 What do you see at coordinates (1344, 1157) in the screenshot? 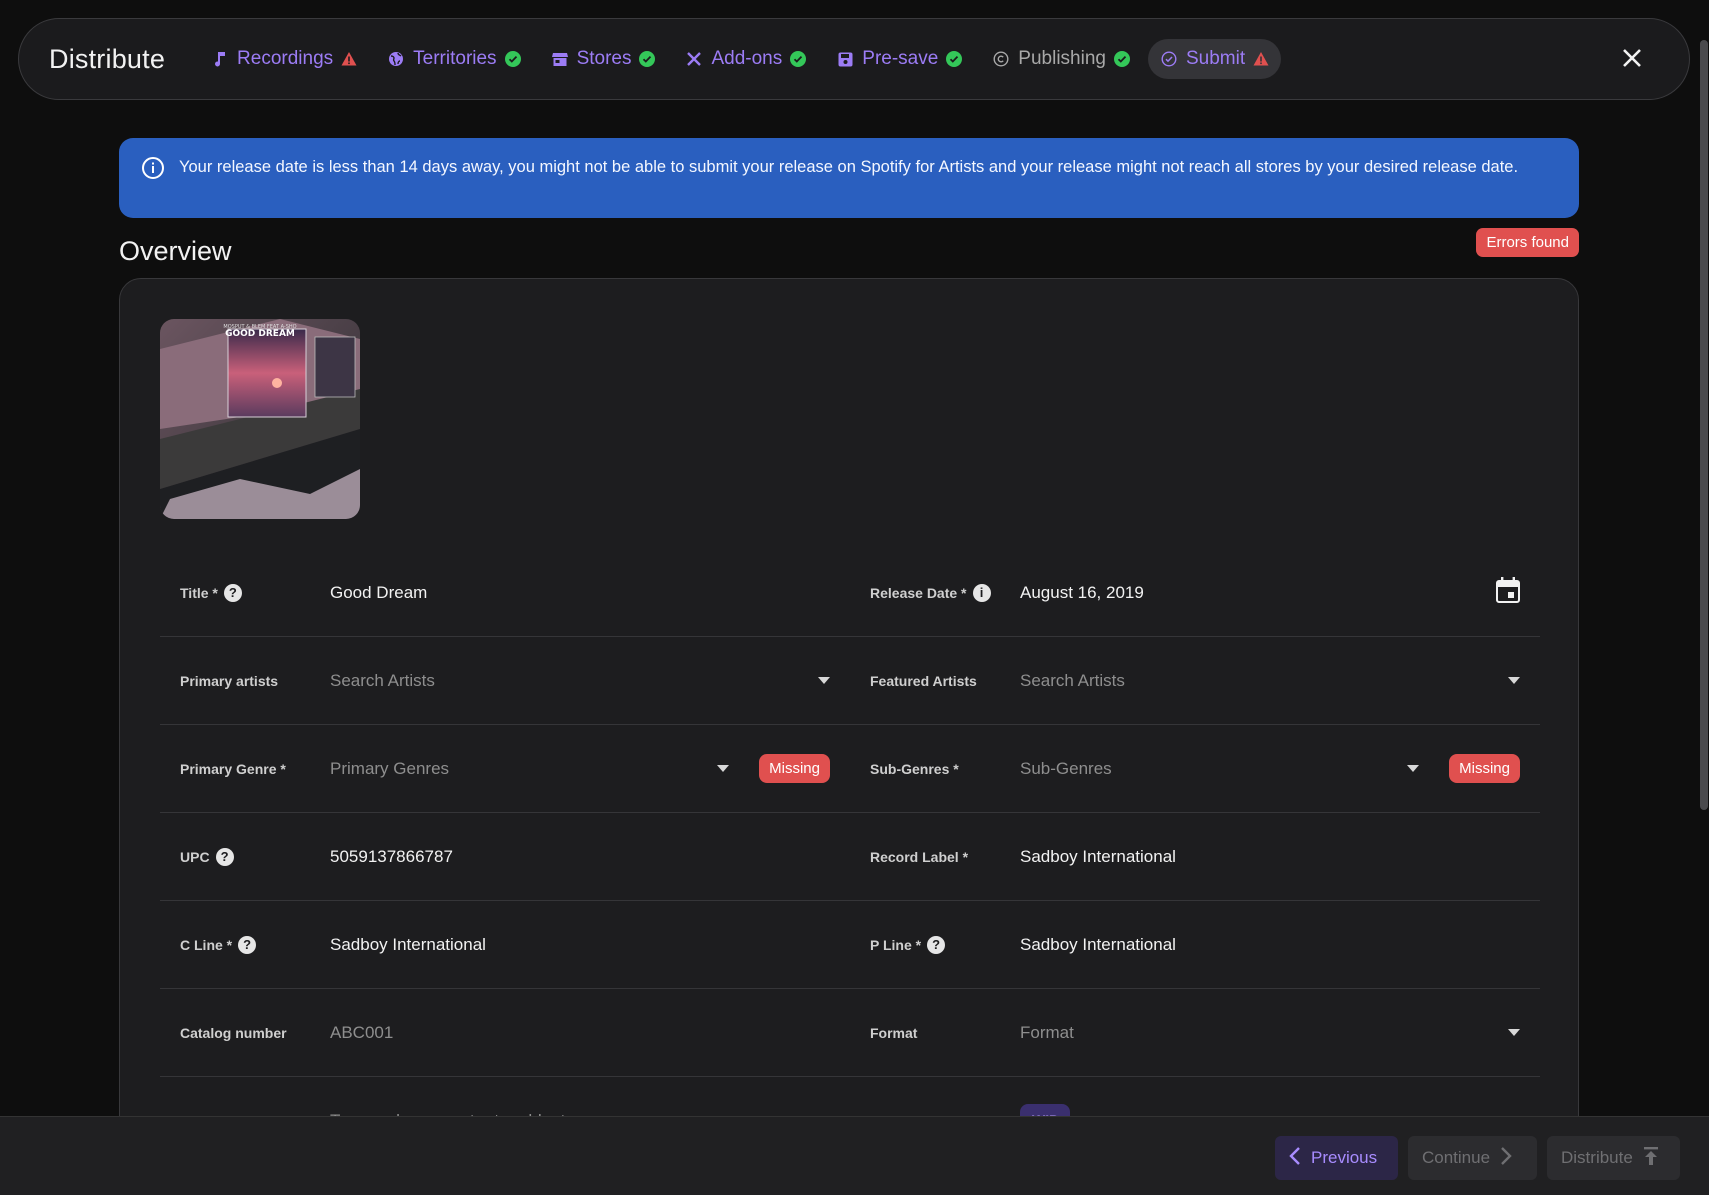
I see `previous-label: Previous` at bounding box center [1344, 1157].